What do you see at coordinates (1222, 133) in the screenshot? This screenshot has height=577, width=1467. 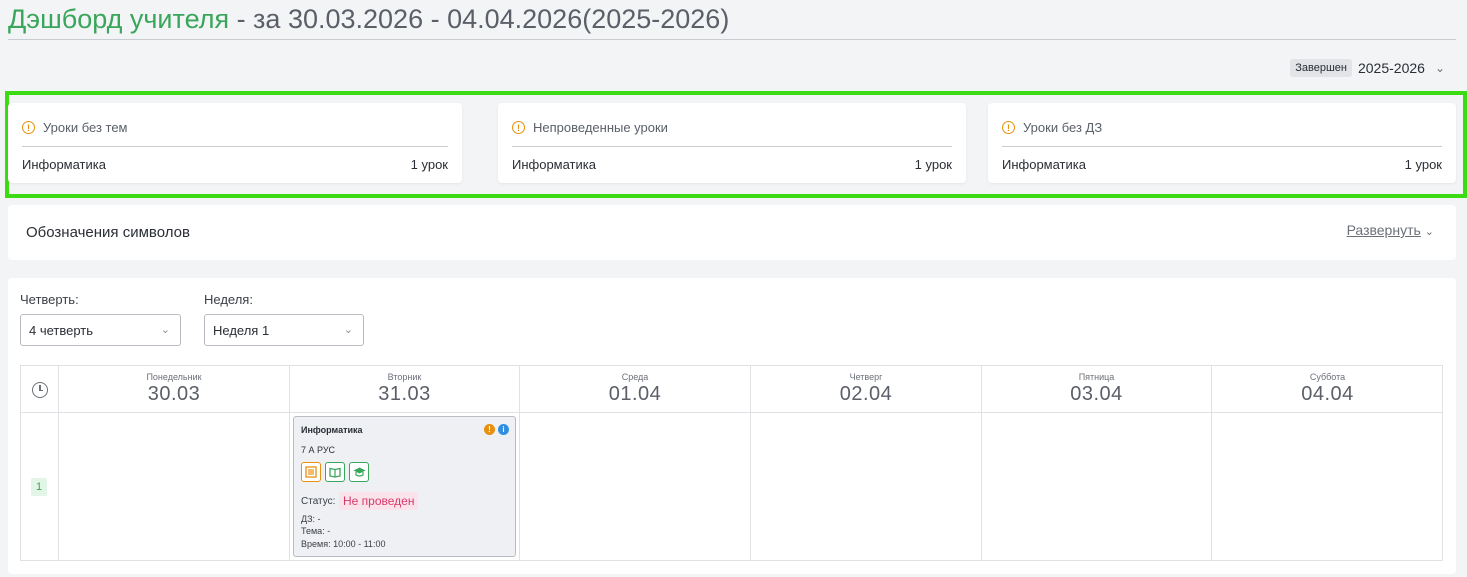 I see `stat-card-header: ! Уроки без ДЗ` at bounding box center [1222, 133].